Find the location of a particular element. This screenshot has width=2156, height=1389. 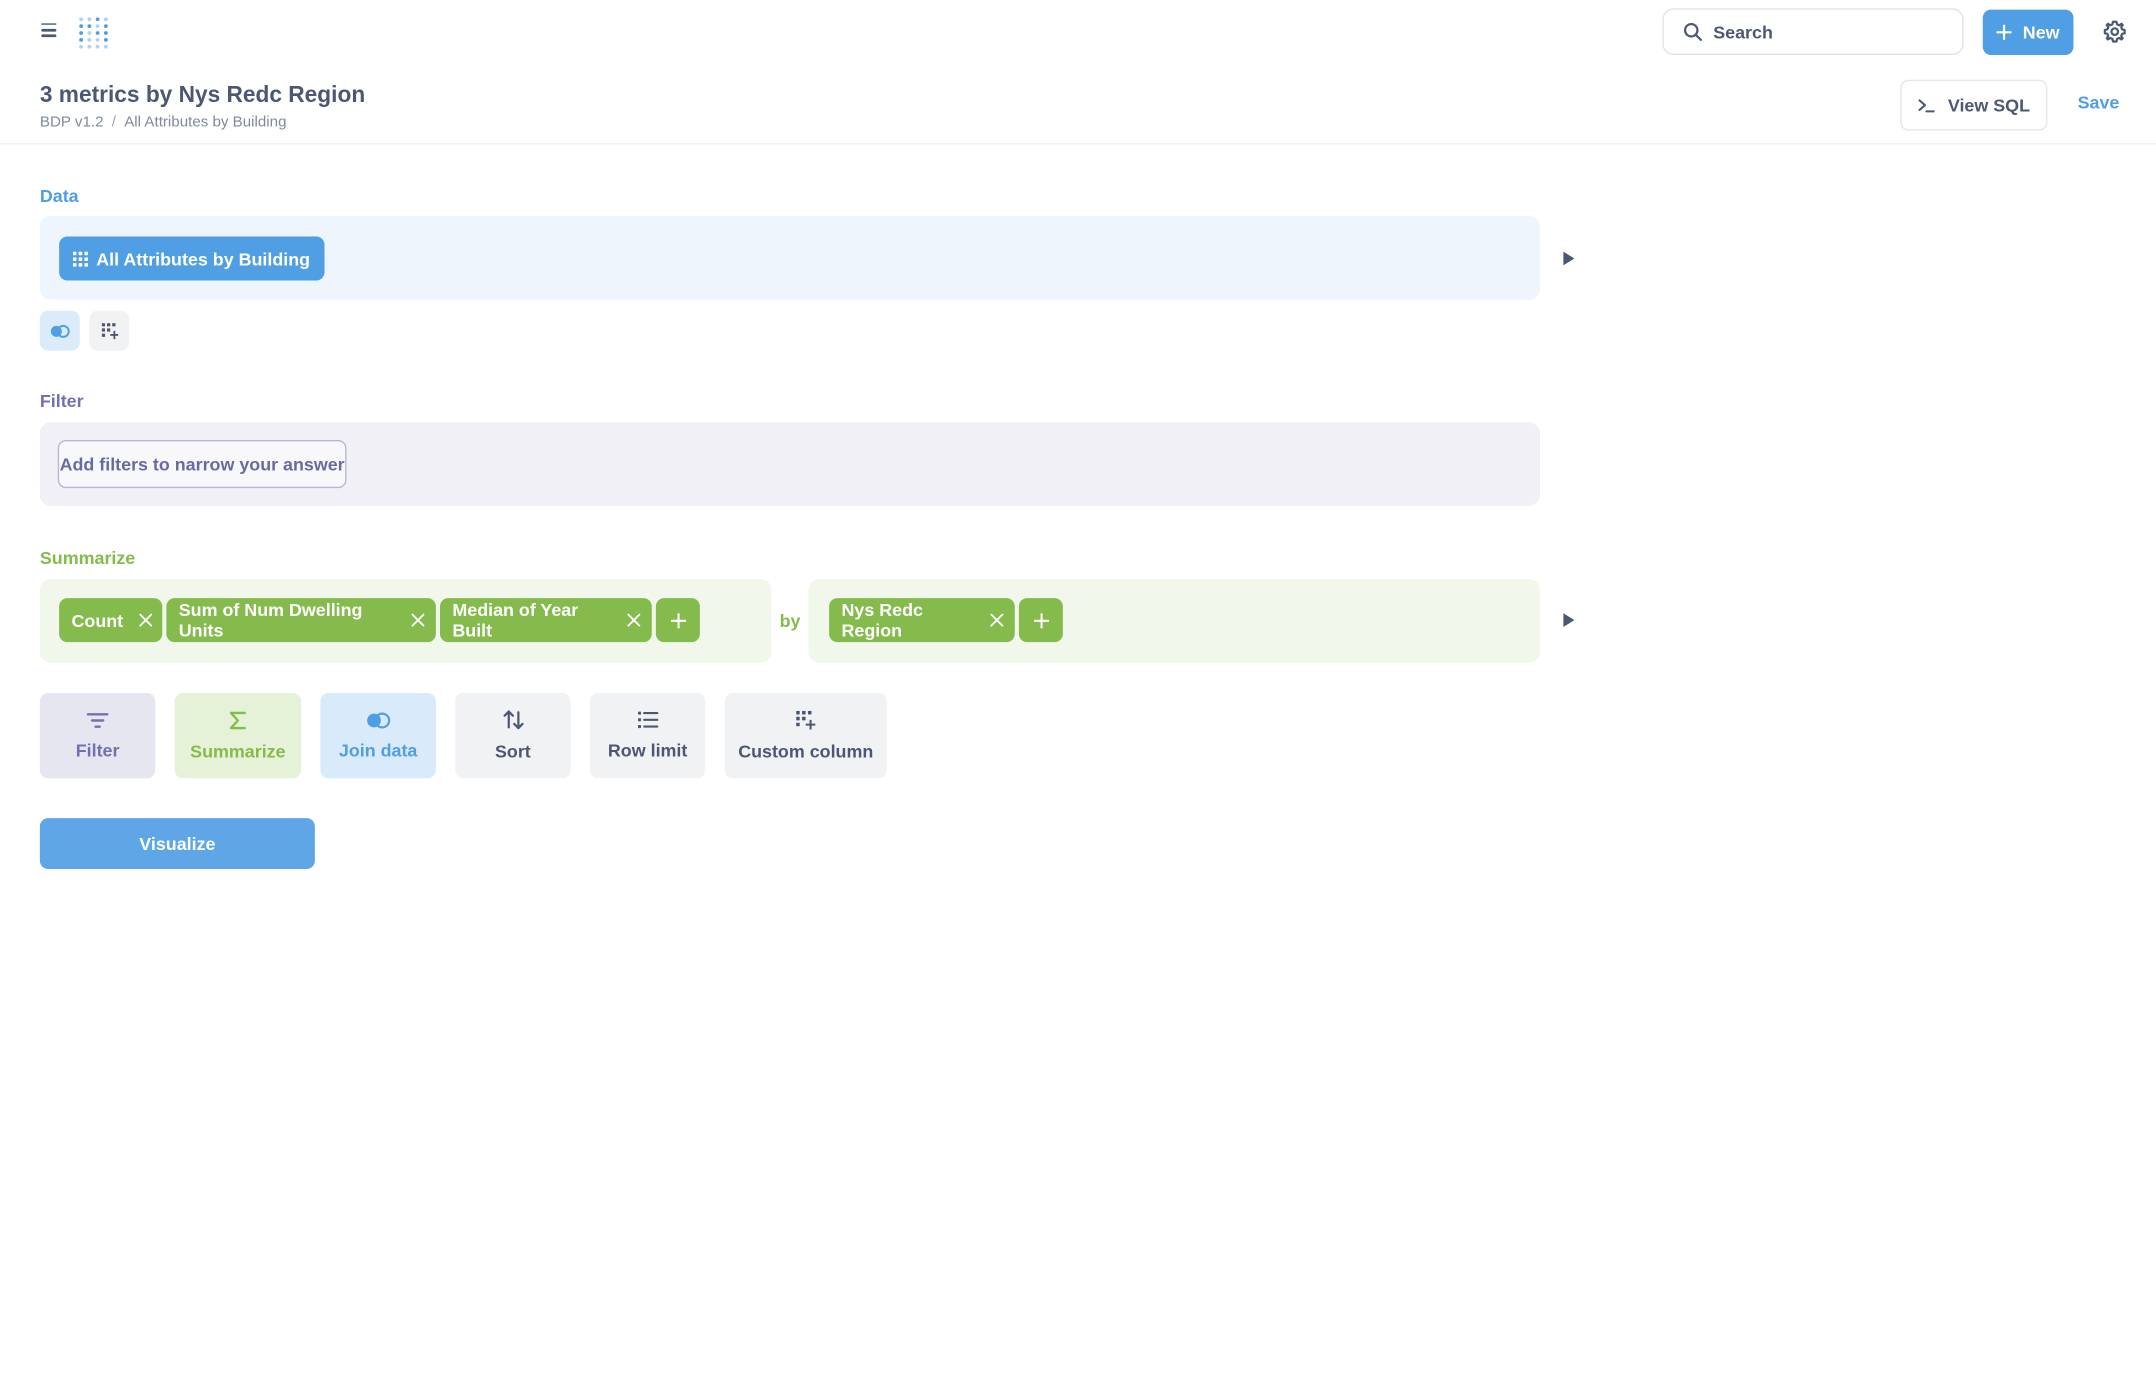

view-sql-button: View SQL is located at coordinates (1974, 105).